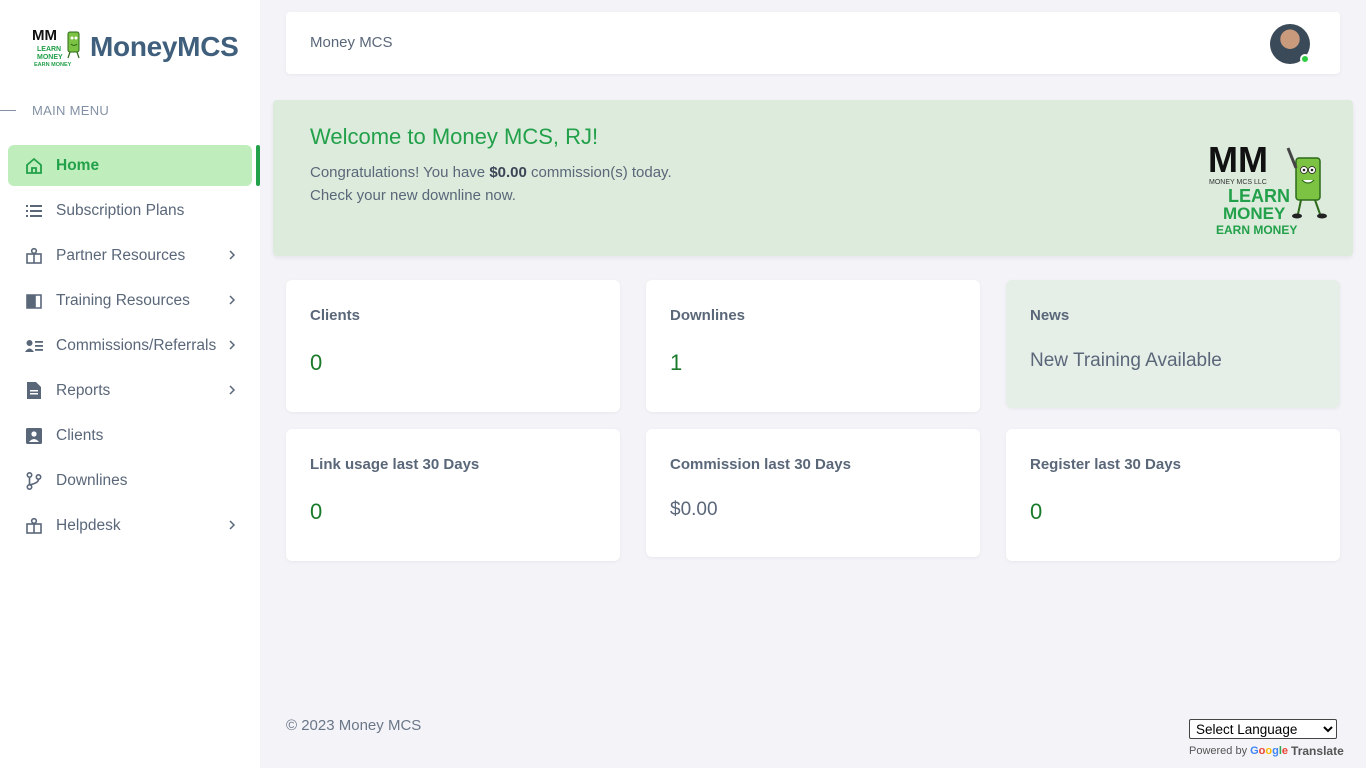 Image resolution: width=1366 pixels, height=768 pixels. What do you see at coordinates (1173, 495) in the screenshot?
I see `register-card: Register last 30 Days 0` at bounding box center [1173, 495].